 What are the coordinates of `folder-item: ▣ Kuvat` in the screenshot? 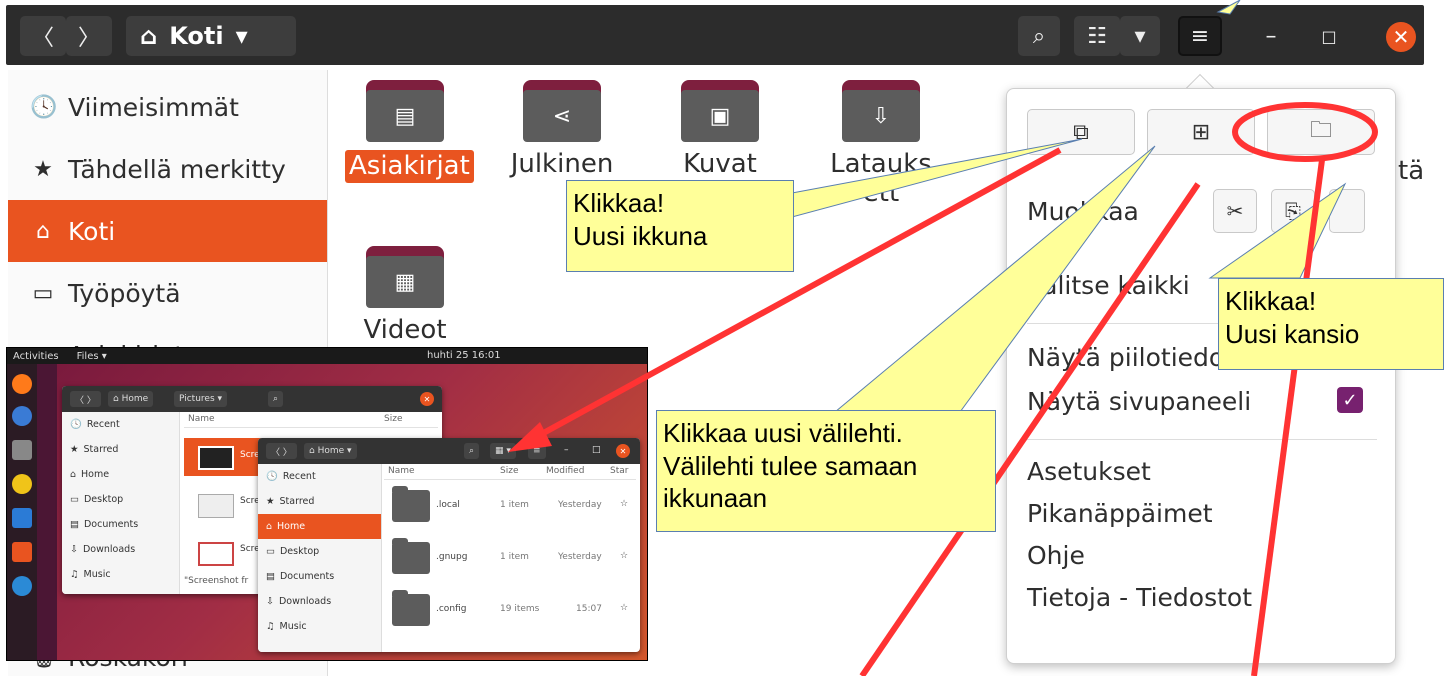 It's located at (720, 129).